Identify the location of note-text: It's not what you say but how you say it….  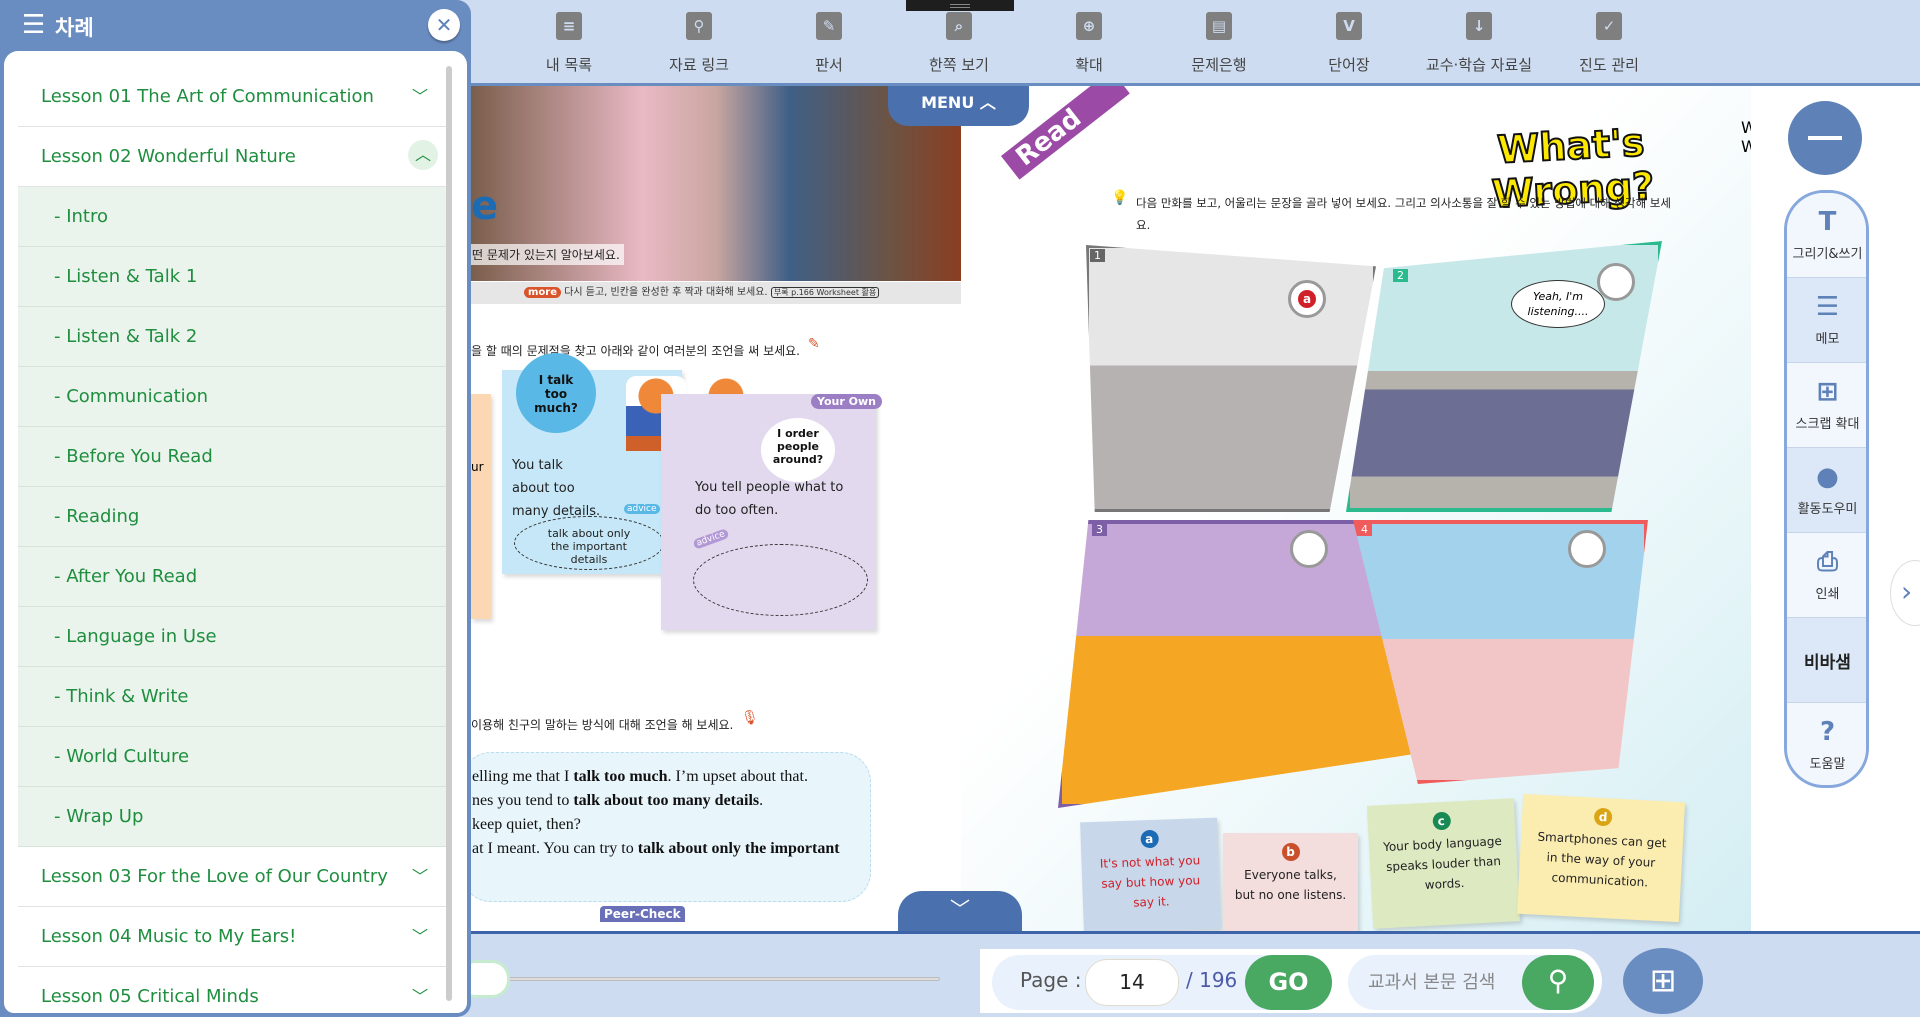
(1150, 881).